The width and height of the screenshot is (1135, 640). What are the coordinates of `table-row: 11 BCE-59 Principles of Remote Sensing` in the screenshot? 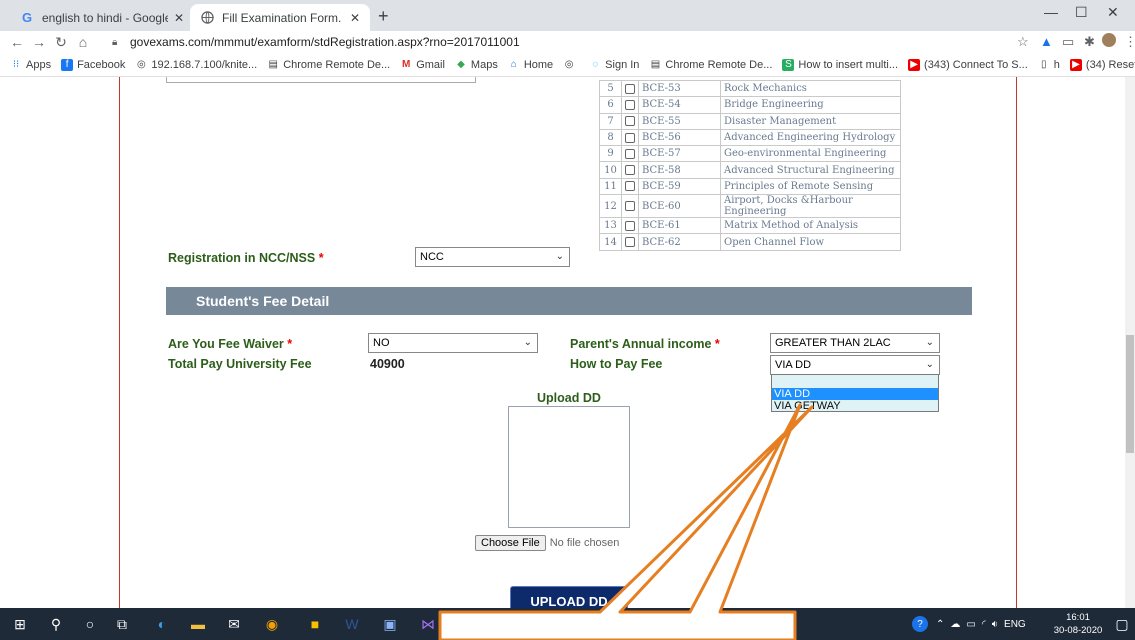 It's located at (750, 186).